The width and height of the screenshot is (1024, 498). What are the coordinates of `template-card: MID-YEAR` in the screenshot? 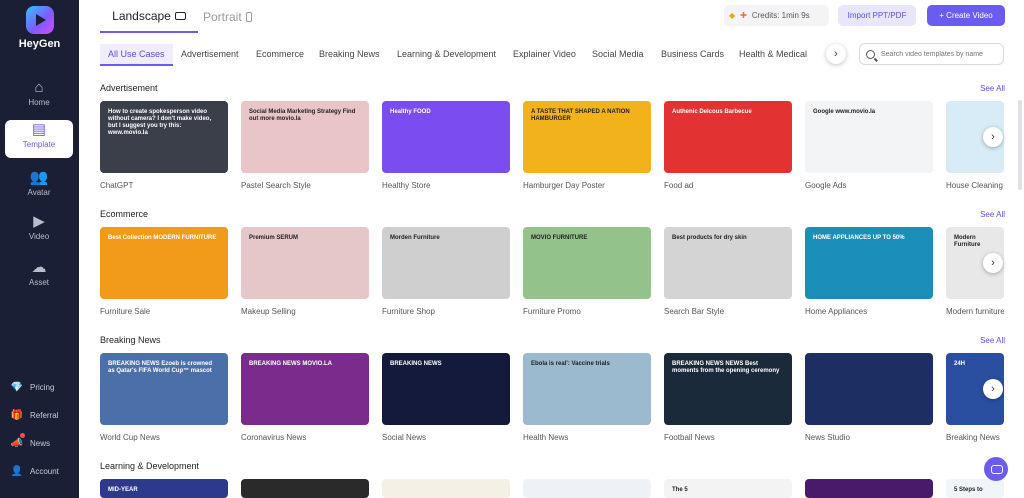 It's located at (164, 488).